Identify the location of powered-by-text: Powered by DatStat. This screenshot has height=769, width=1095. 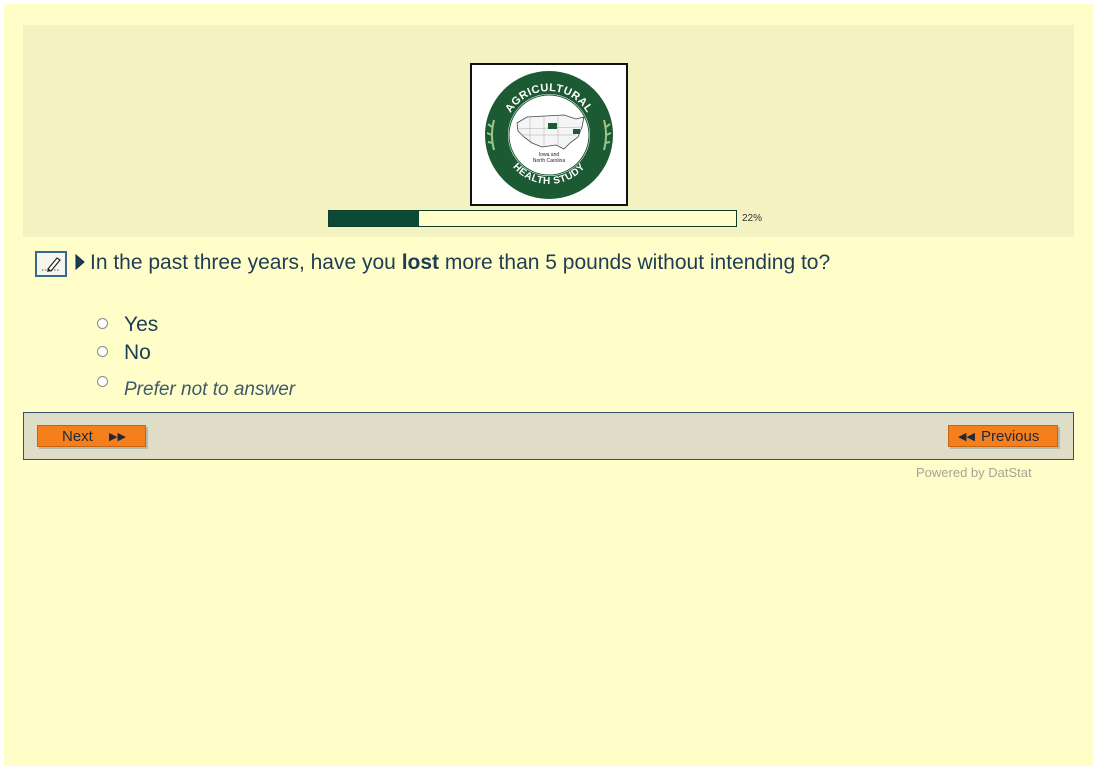
(974, 472).